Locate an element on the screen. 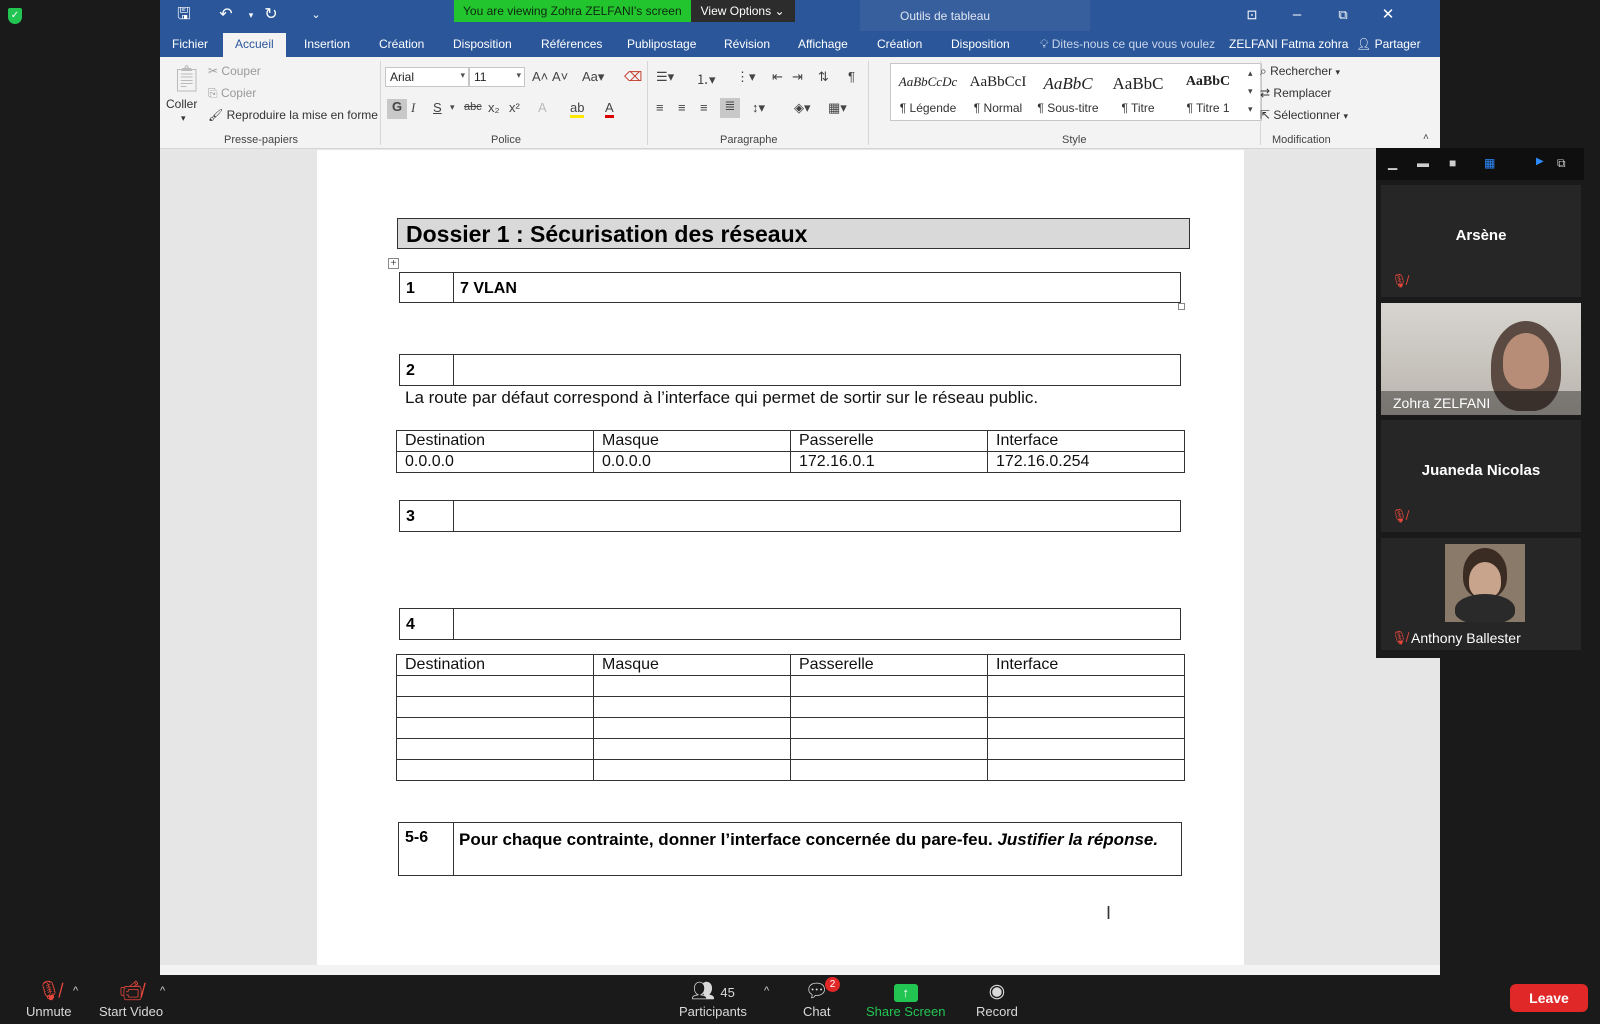 The width and height of the screenshot is (1600, 1024). tab-table-creation: Création is located at coordinates (899, 44).